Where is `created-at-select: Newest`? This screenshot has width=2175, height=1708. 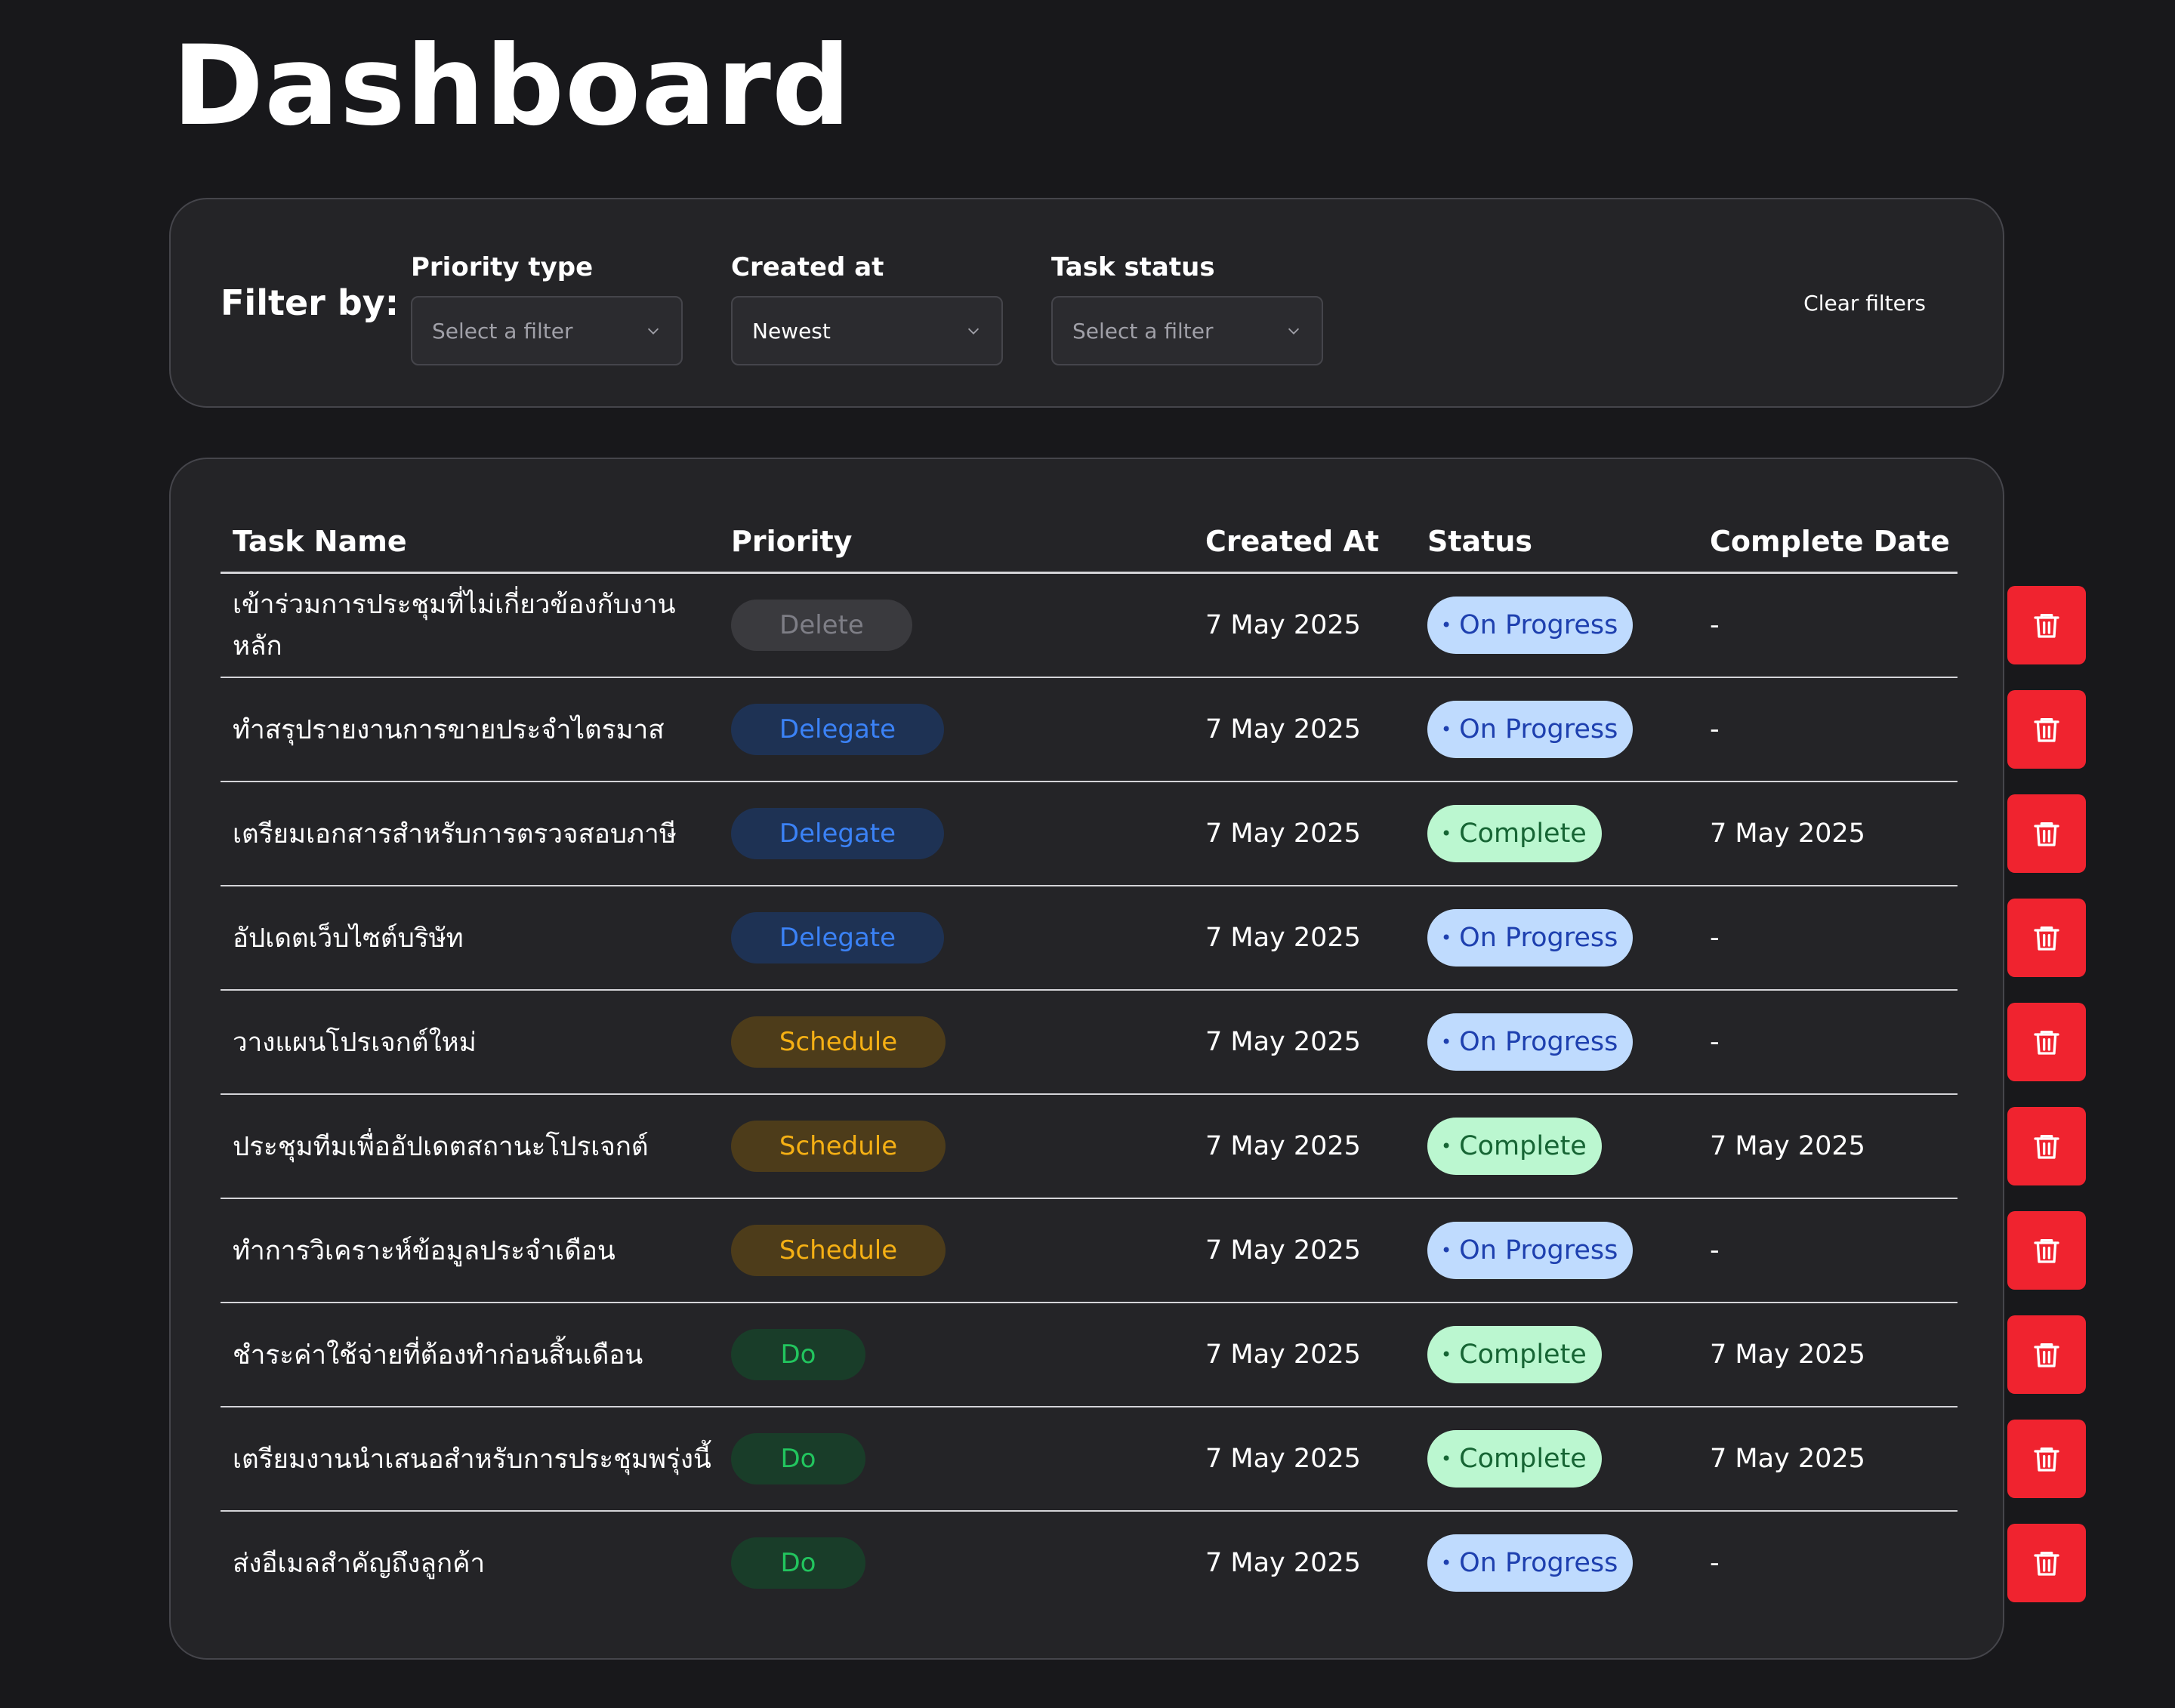 created-at-select: Newest is located at coordinates (867, 330).